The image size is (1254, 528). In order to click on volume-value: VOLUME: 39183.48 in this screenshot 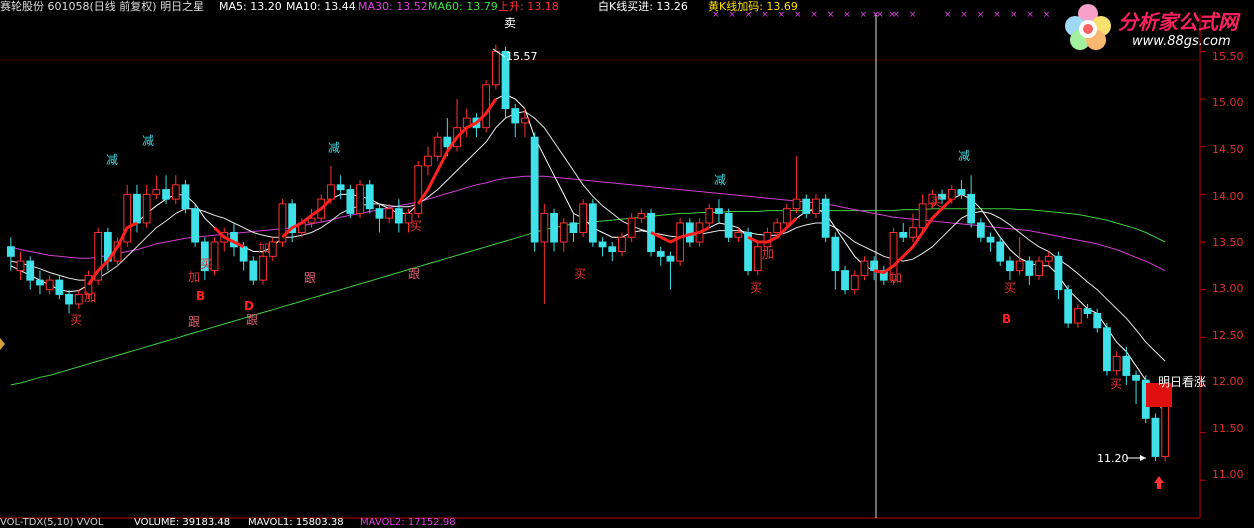, I will do `click(182, 522)`.